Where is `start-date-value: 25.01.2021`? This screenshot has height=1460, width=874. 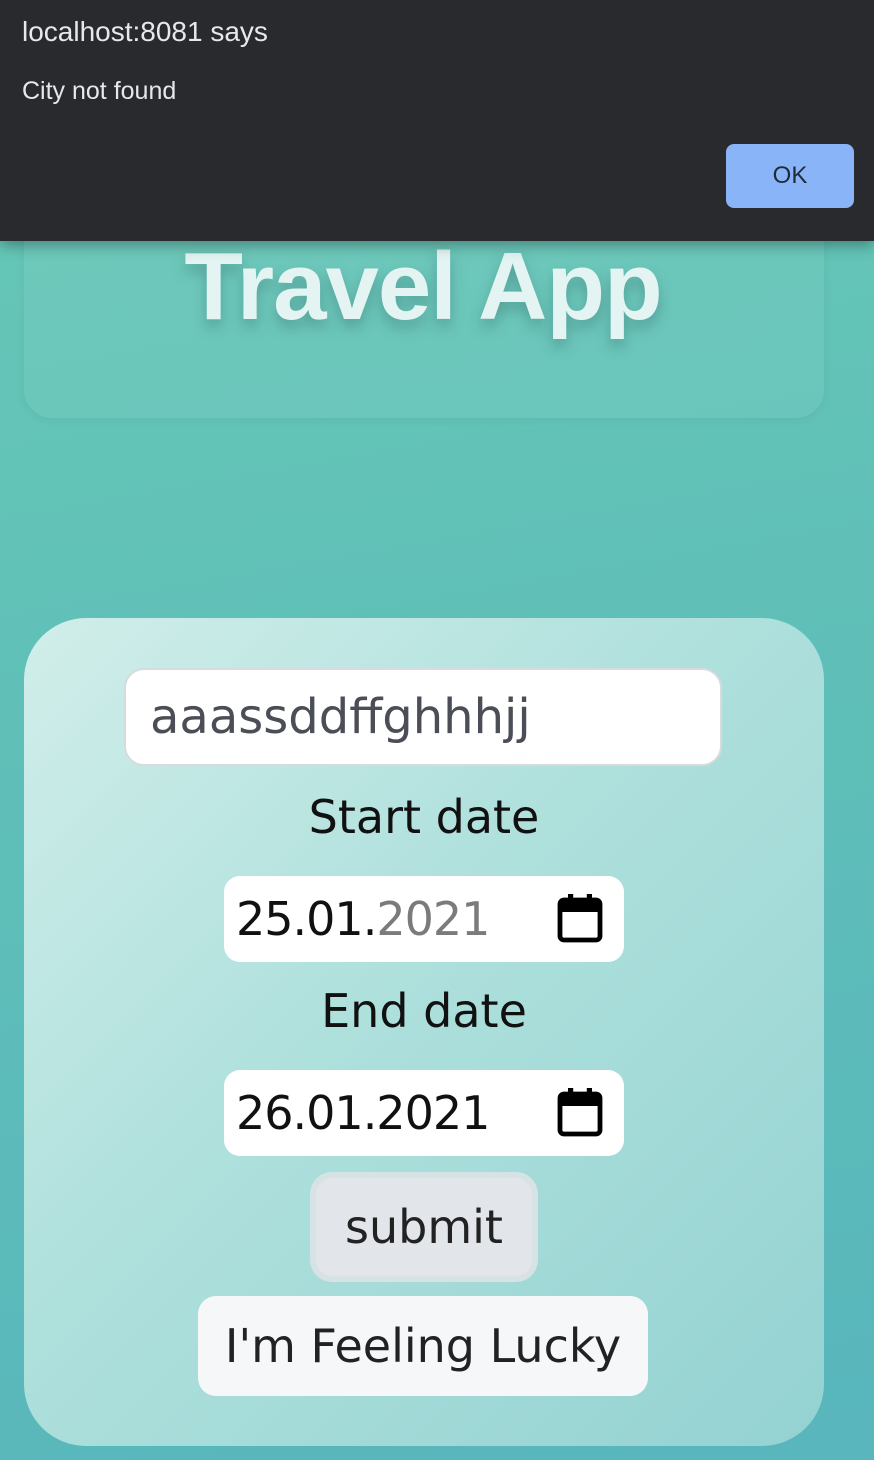 start-date-value: 25.01.2021 is located at coordinates (363, 919).